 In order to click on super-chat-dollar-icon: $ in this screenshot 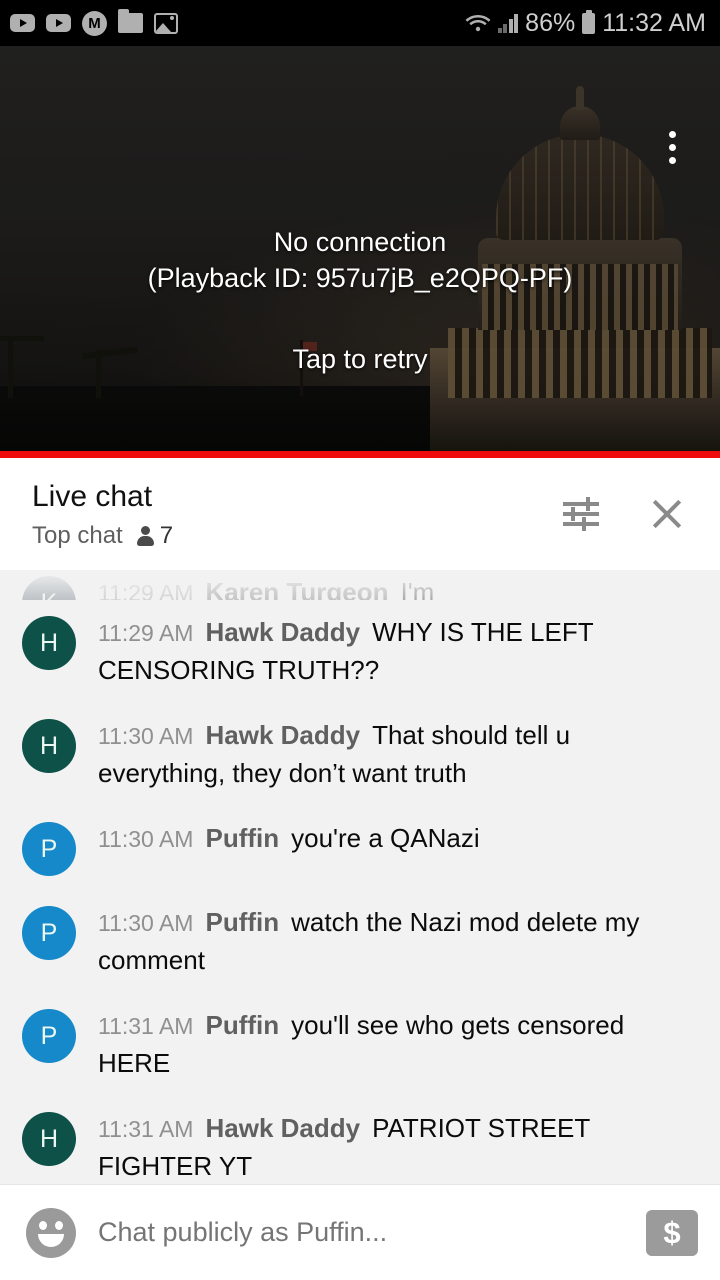, I will do `click(672, 1232)`.